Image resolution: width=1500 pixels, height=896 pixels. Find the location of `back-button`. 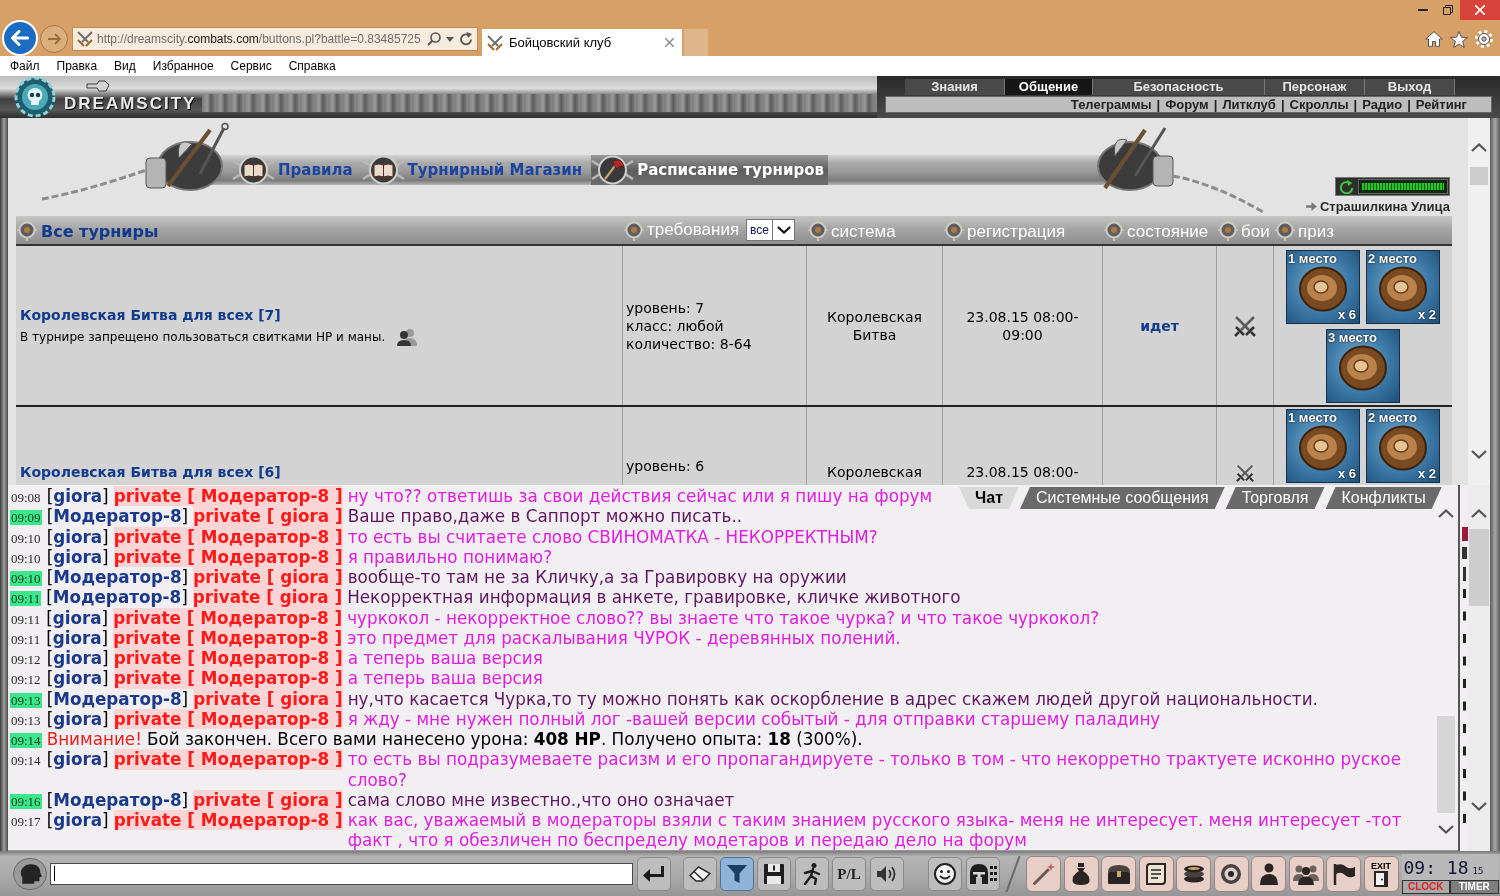

back-button is located at coordinates (20, 37).